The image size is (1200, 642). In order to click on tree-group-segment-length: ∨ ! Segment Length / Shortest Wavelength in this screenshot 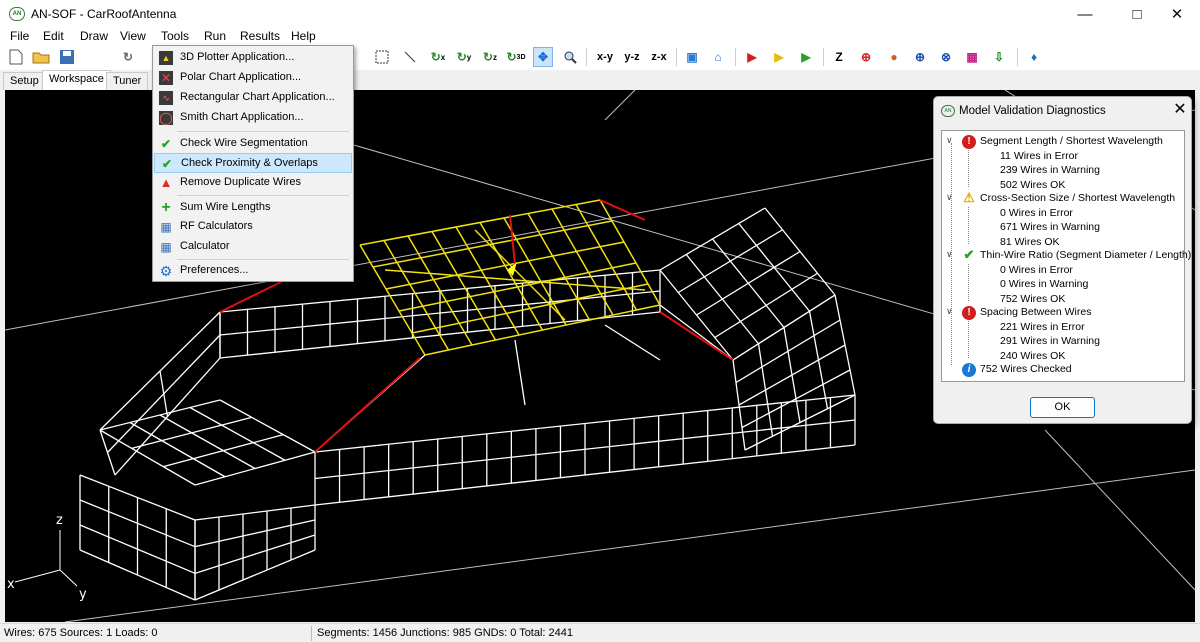, I will do `click(1062, 142)`.